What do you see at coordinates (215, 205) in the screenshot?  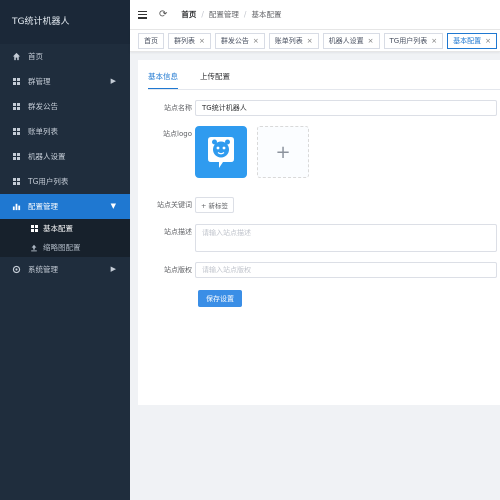 I see `new-tag-button: + 新标签` at bounding box center [215, 205].